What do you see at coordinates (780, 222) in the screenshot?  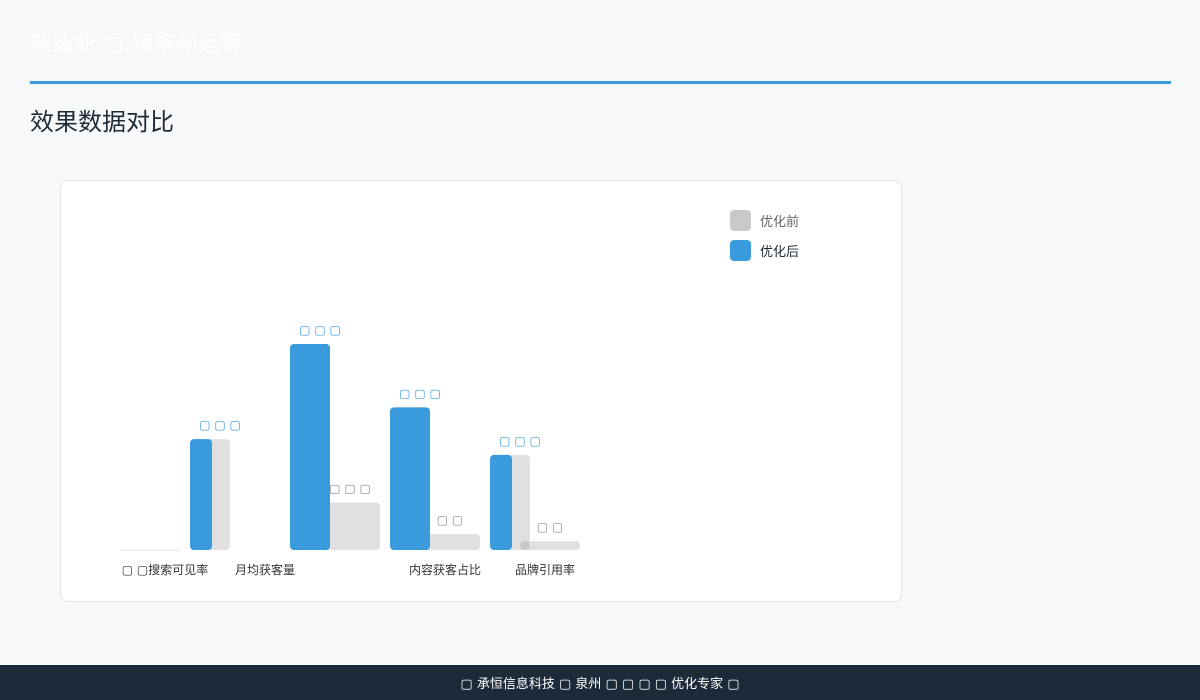 I see `legend-label-before: 优化前` at bounding box center [780, 222].